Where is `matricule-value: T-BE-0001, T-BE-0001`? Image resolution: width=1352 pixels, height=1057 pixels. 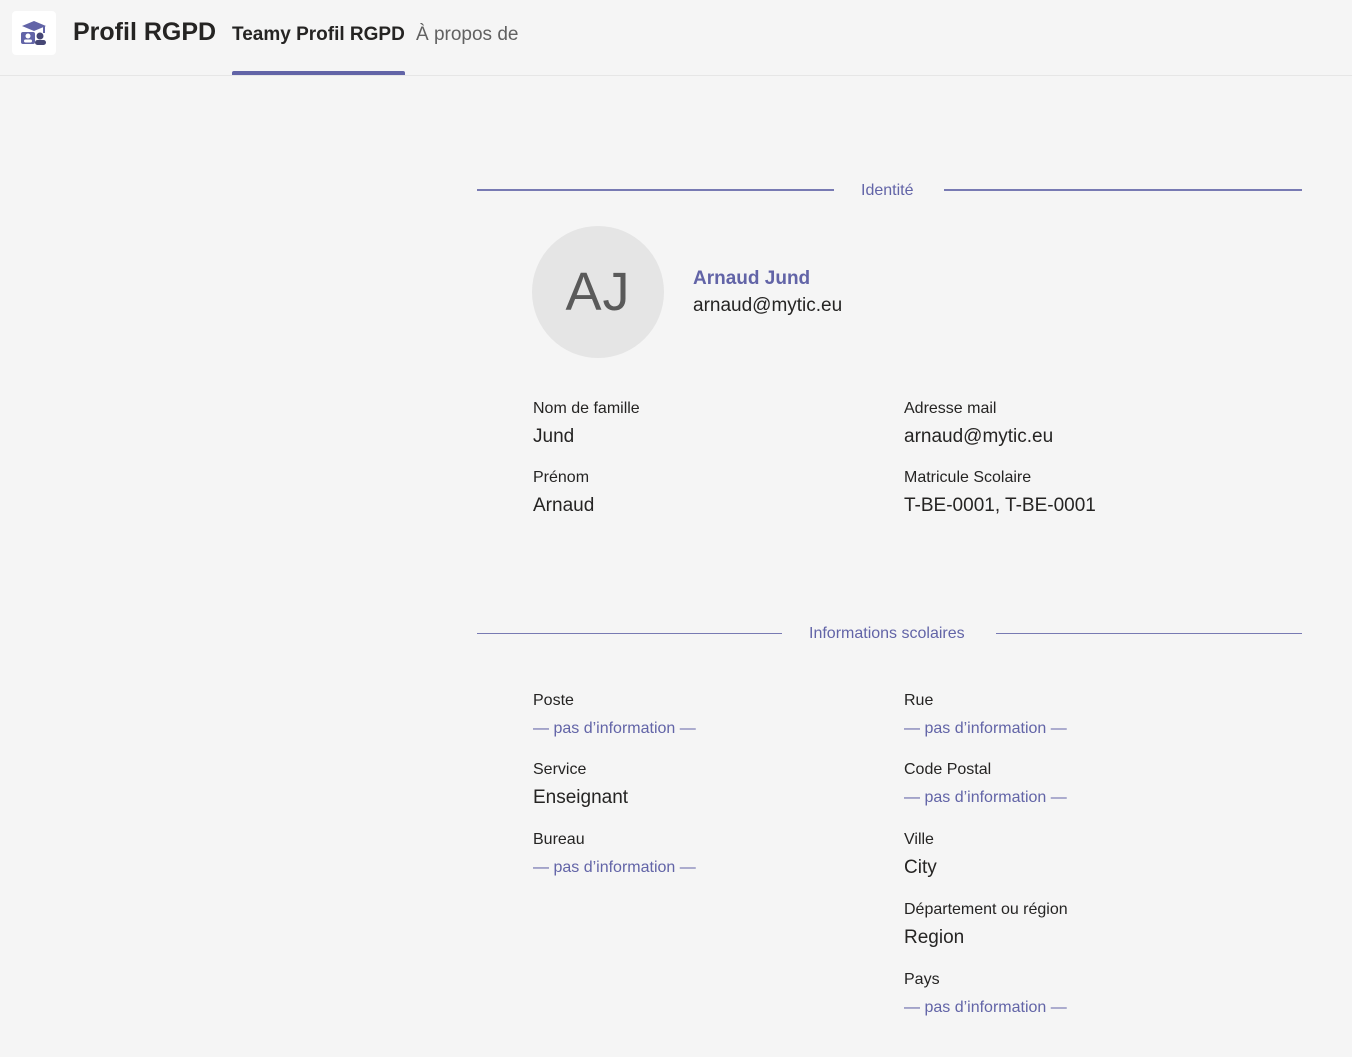 matricule-value: T-BE-0001, T-BE-0001 is located at coordinates (1000, 505).